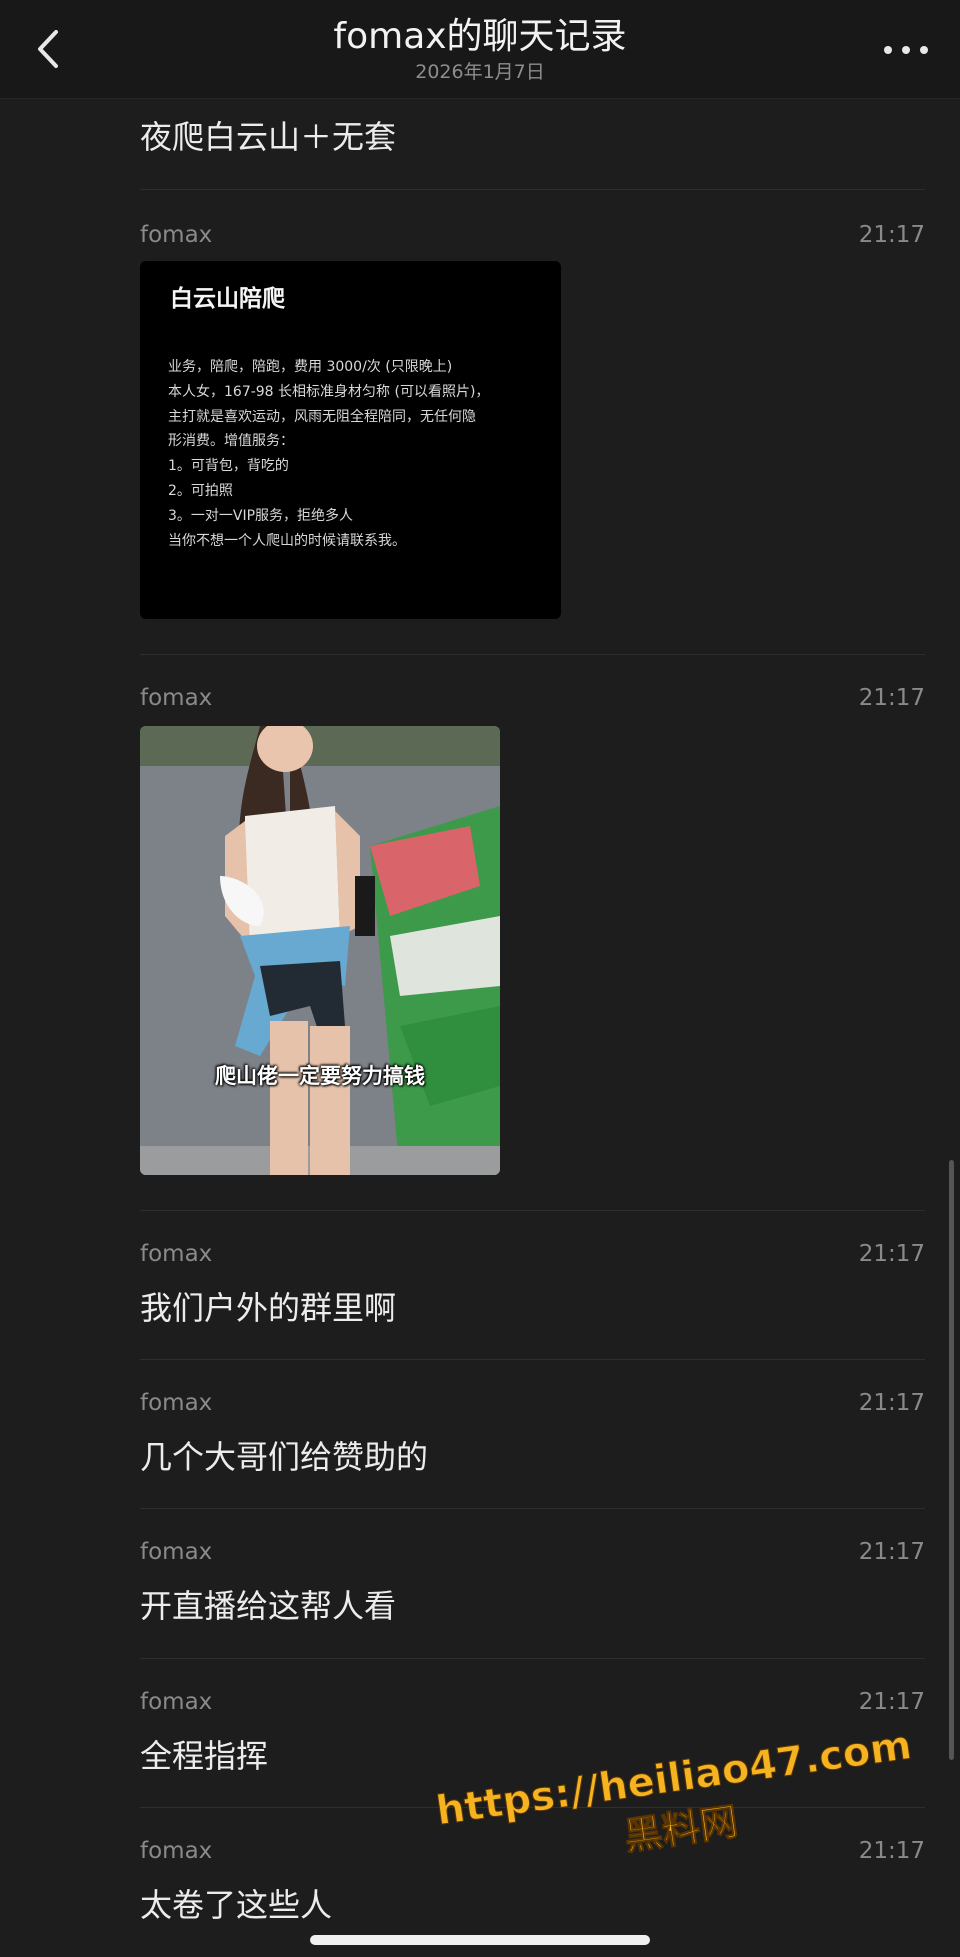 This screenshot has width=960, height=1957. What do you see at coordinates (227, 299) in the screenshot?
I see `card-title: 白云山陪爬` at bounding box center [227, 299].